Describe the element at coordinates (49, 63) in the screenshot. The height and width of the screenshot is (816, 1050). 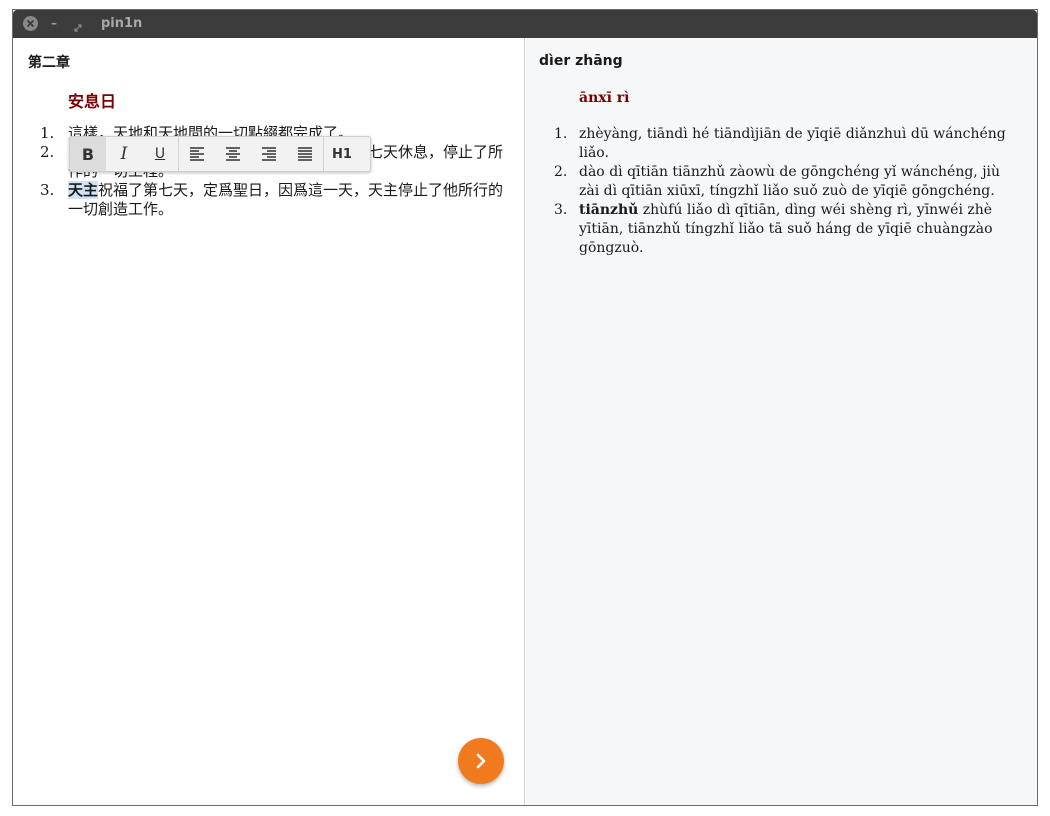
I see `chapter-title: 第二章` at that location.